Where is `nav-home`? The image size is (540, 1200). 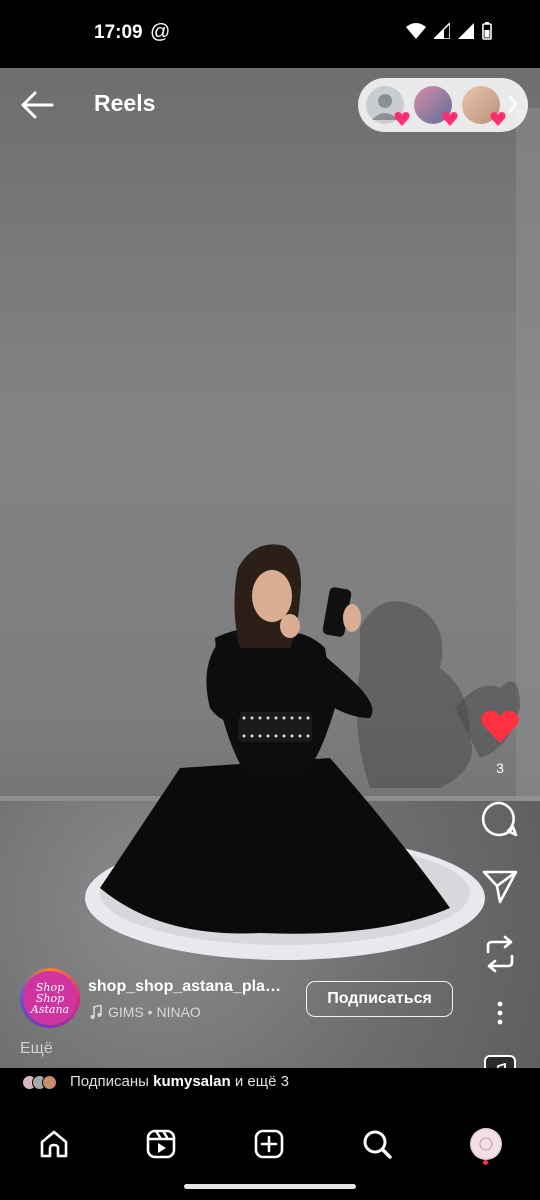
nav-home is located at coordinates (54, 1144).